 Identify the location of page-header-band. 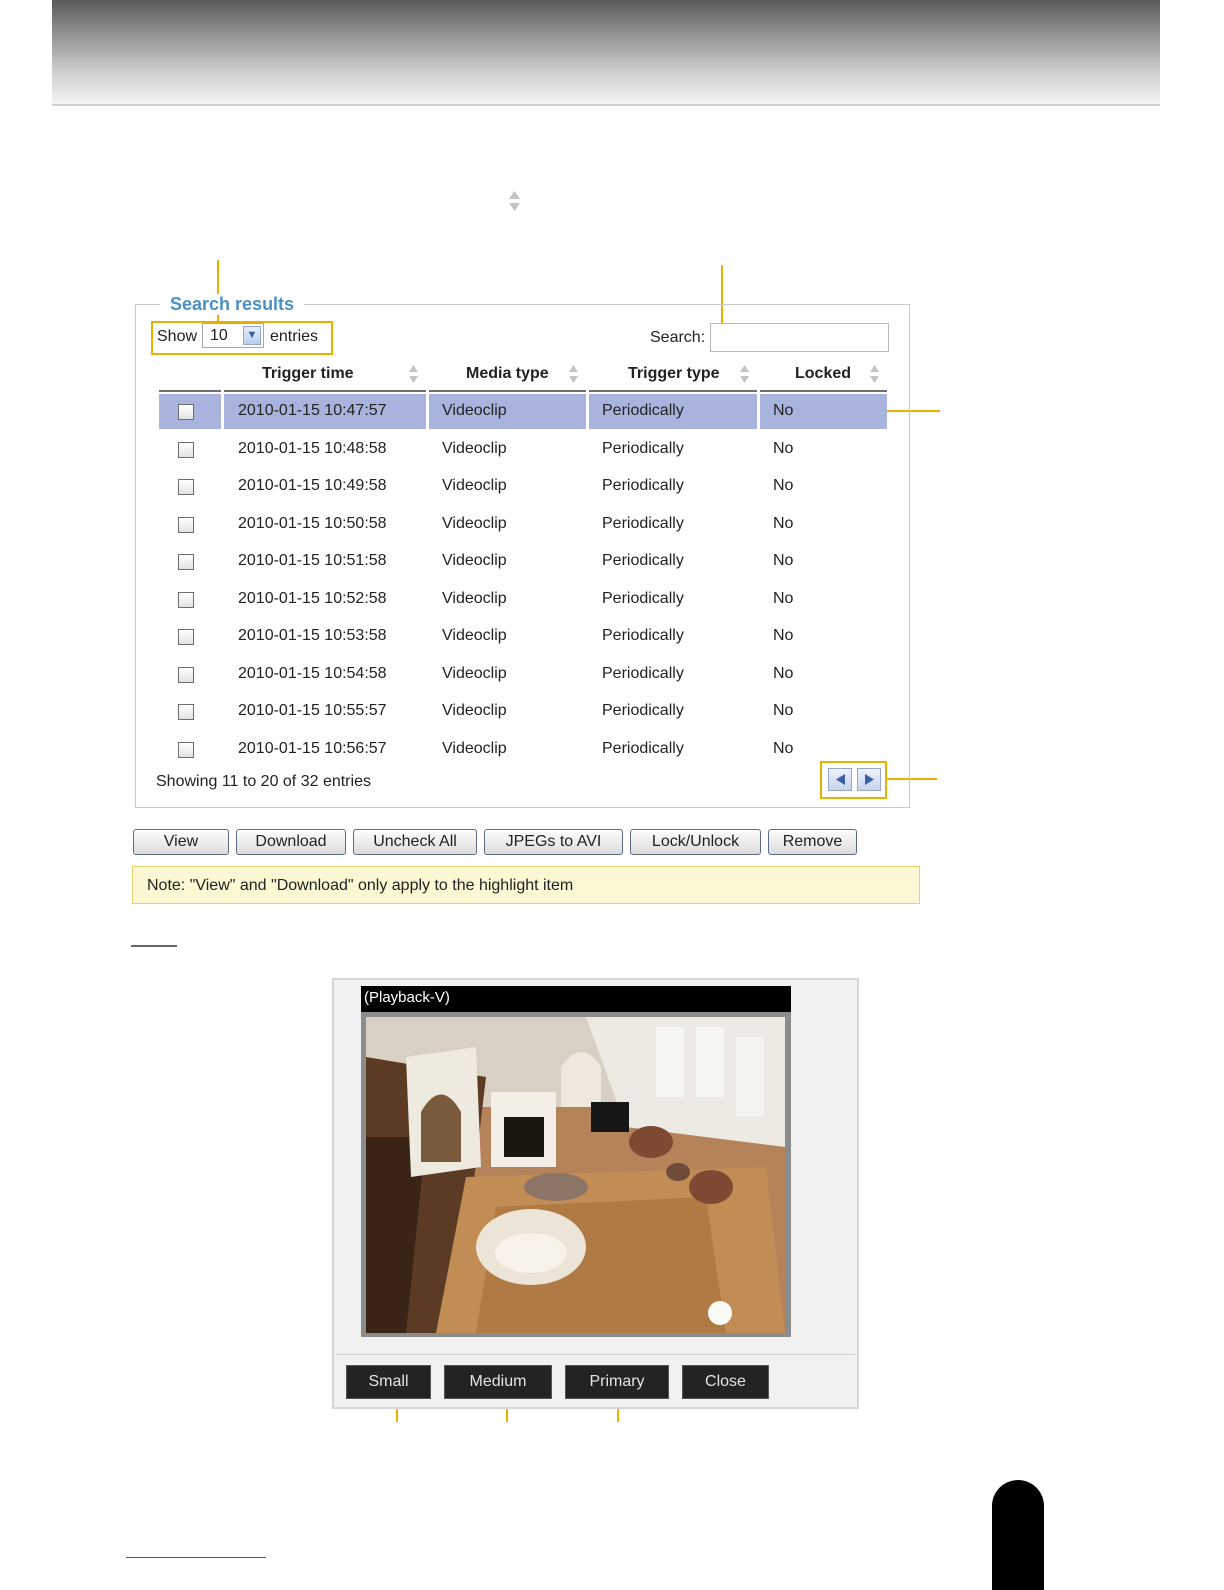
(606, 53).